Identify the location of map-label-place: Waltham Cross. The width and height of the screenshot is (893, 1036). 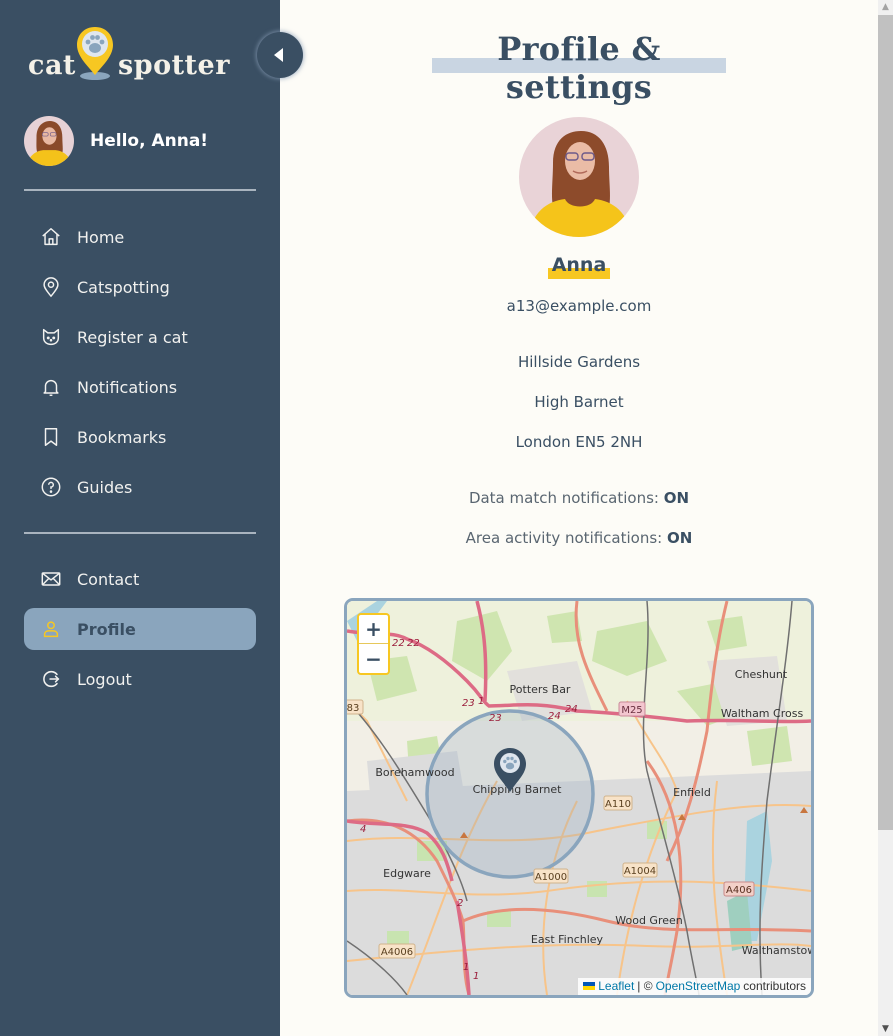
(762, 713).